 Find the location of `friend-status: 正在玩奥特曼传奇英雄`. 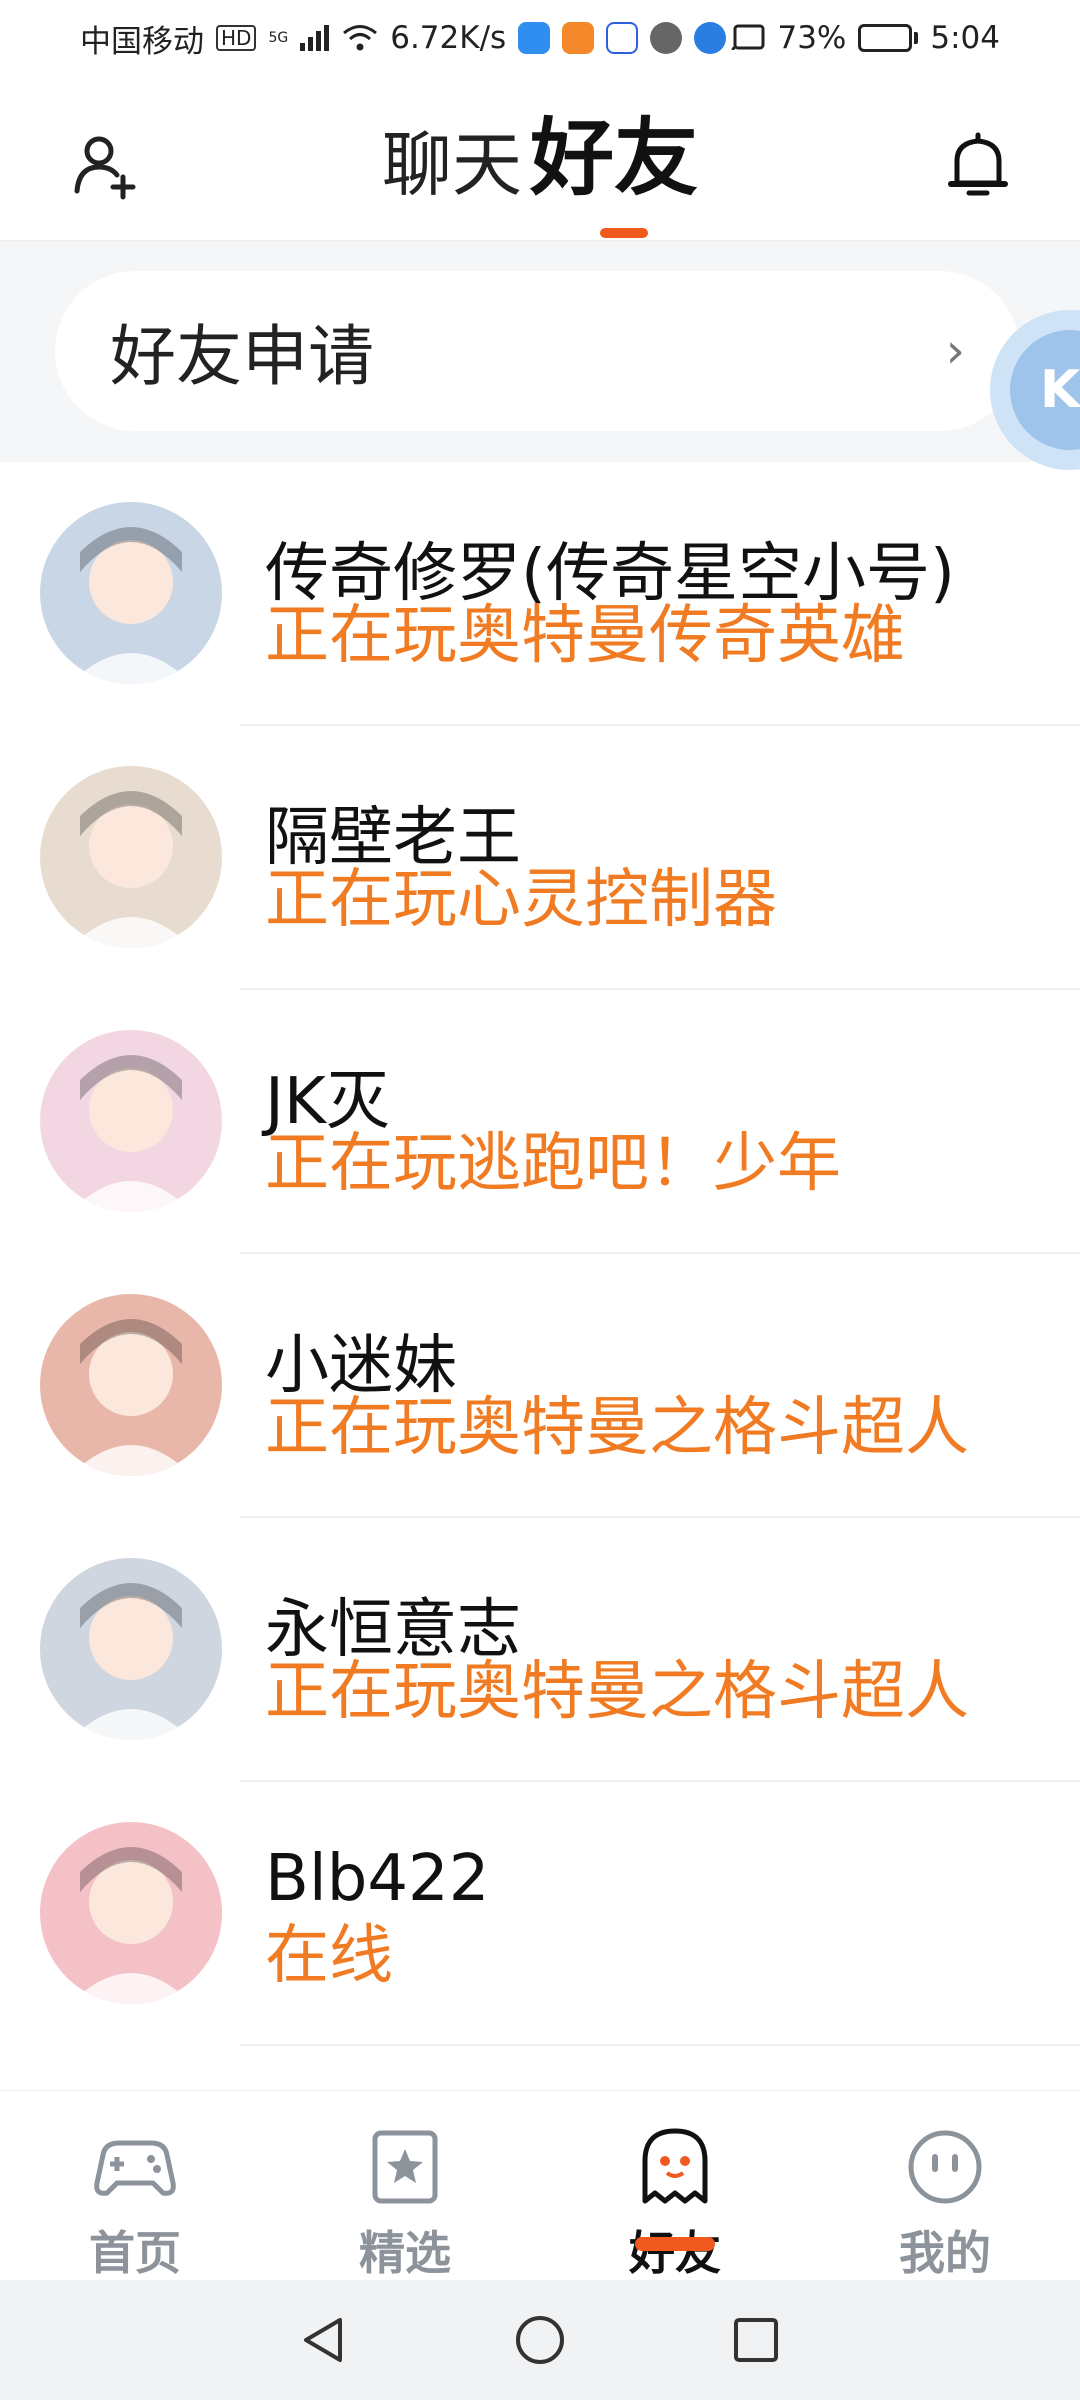

friend-status: 正在玩奥特曼传奇英雄 is located at coordinates (585, 636).